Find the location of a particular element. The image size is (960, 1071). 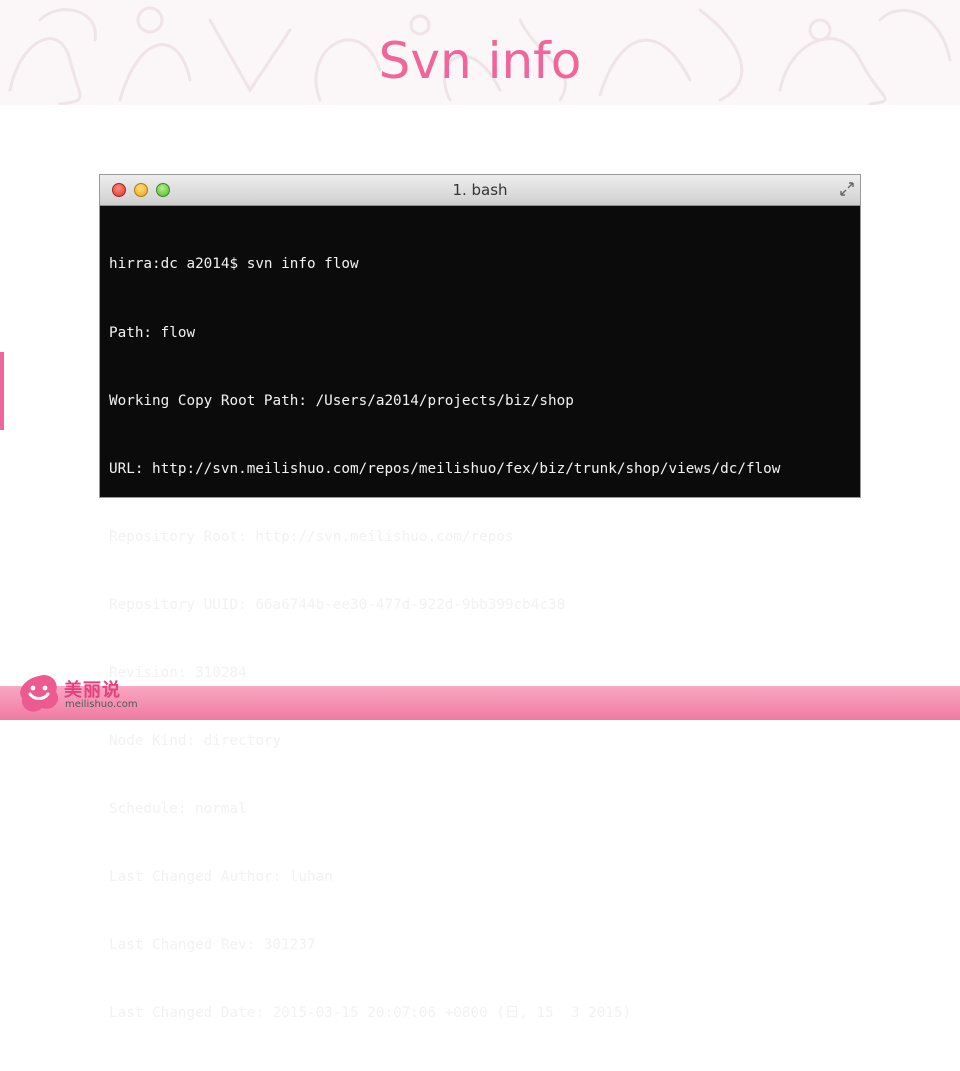

slide-title: Svn info is located at coordinates (480, 61).